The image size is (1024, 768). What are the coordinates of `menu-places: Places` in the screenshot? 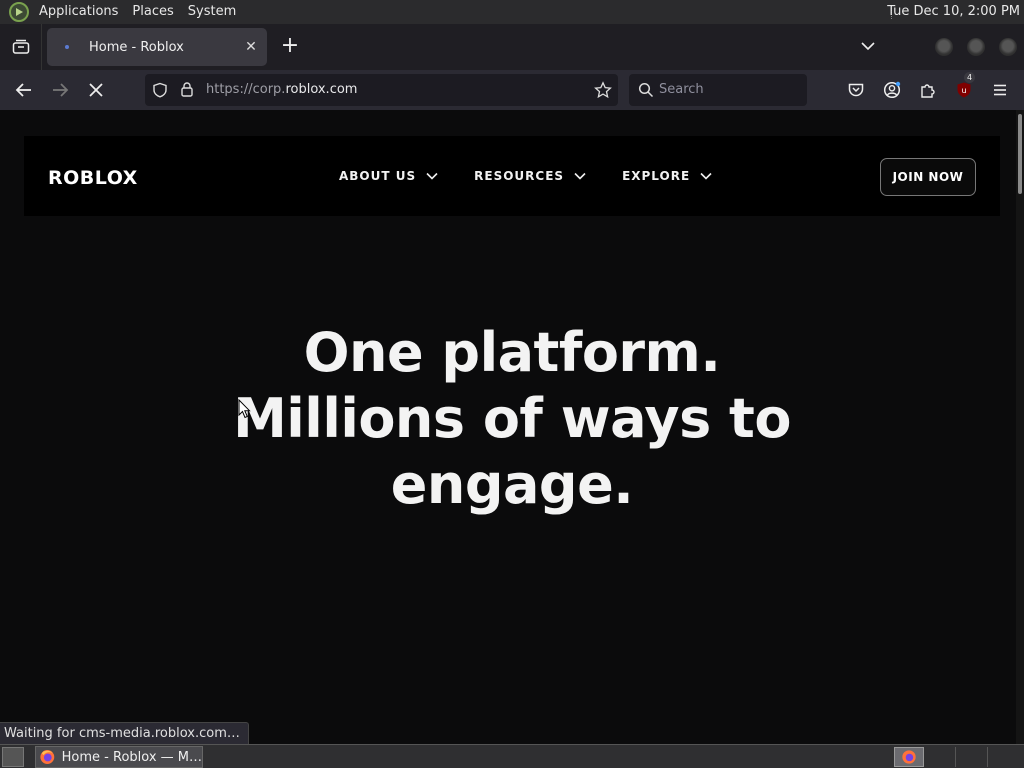 It's located at (152, 12).